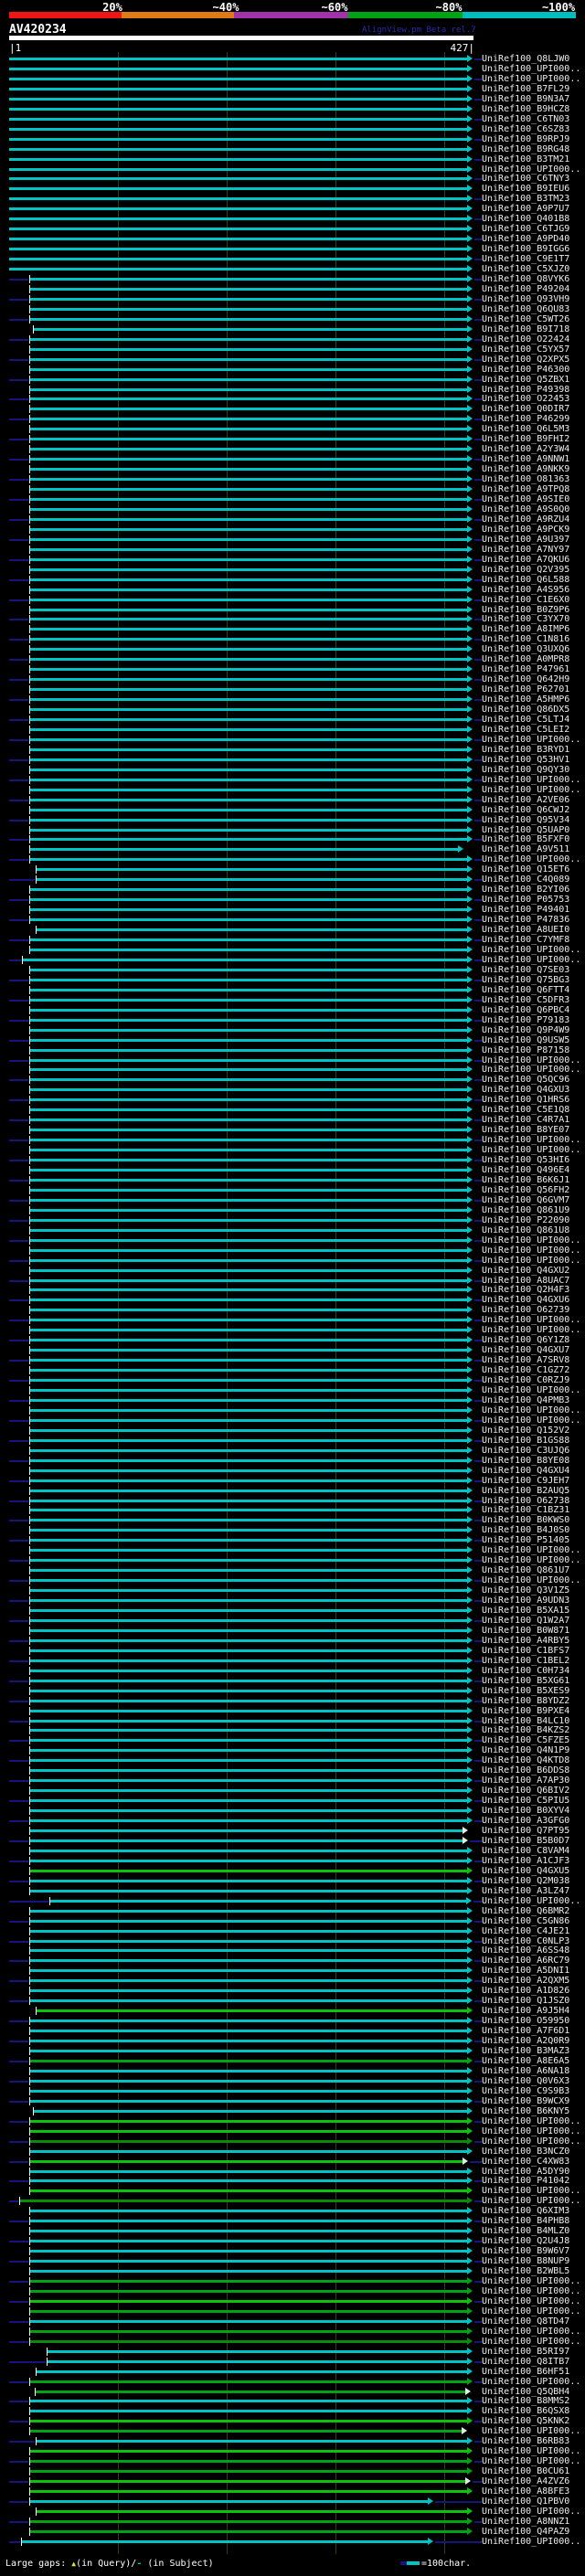 This screenshot has width=585, height=2576. I want to click on hit-row: UniRef100_A8BFE3, so click(293, 2491).